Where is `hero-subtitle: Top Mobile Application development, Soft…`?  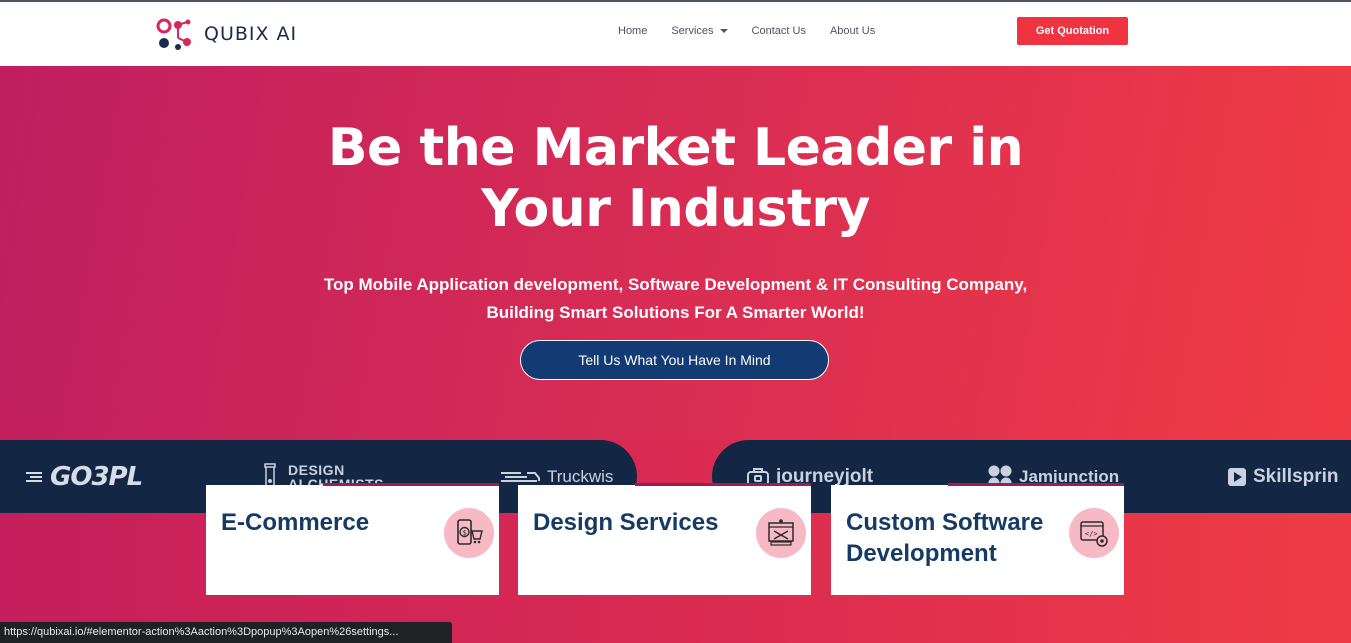
hero-subtitle: Top Mobile Application development, Soft… is located at coordinates (675, 299).